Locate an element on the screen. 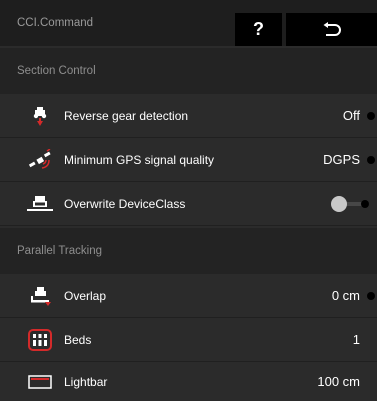 This screenshot has height=401, width=377. section-title: Parallel Tracking is located at coordinates (60, 251).